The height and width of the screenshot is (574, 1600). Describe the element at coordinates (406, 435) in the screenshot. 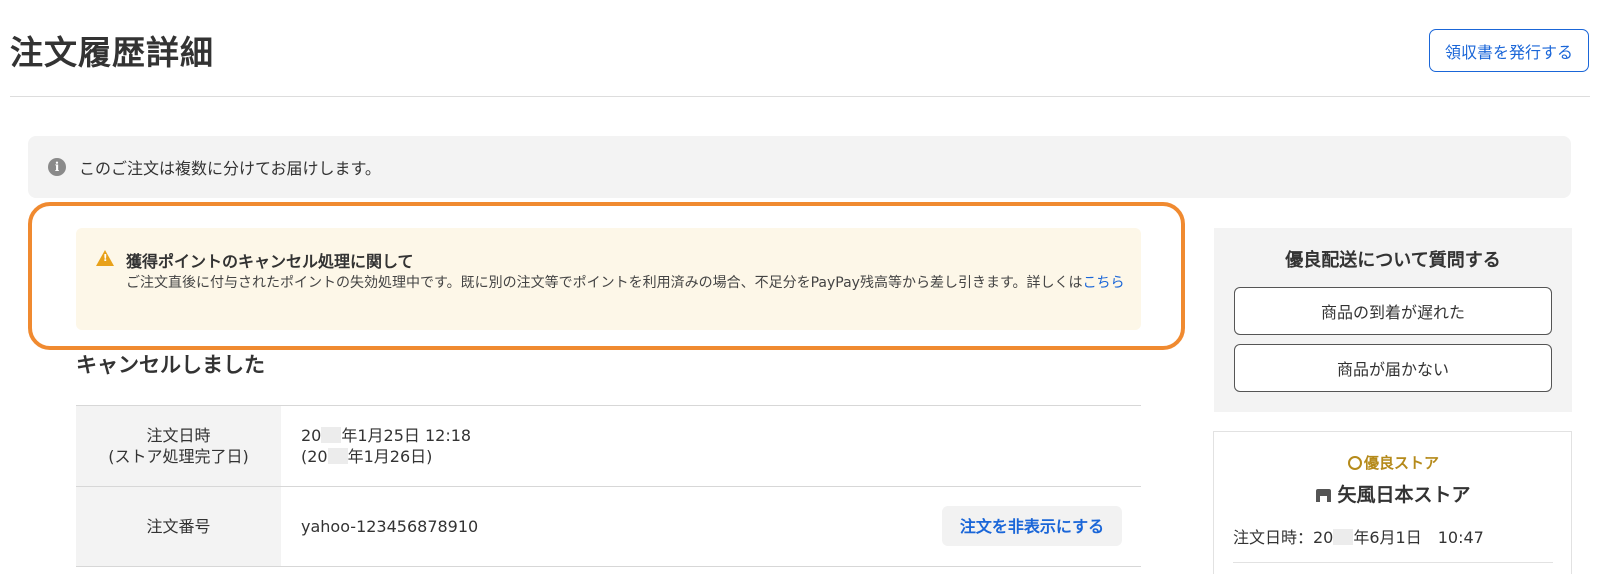

I see `order-date-suffix: 年1月25日 12:18` at that location.